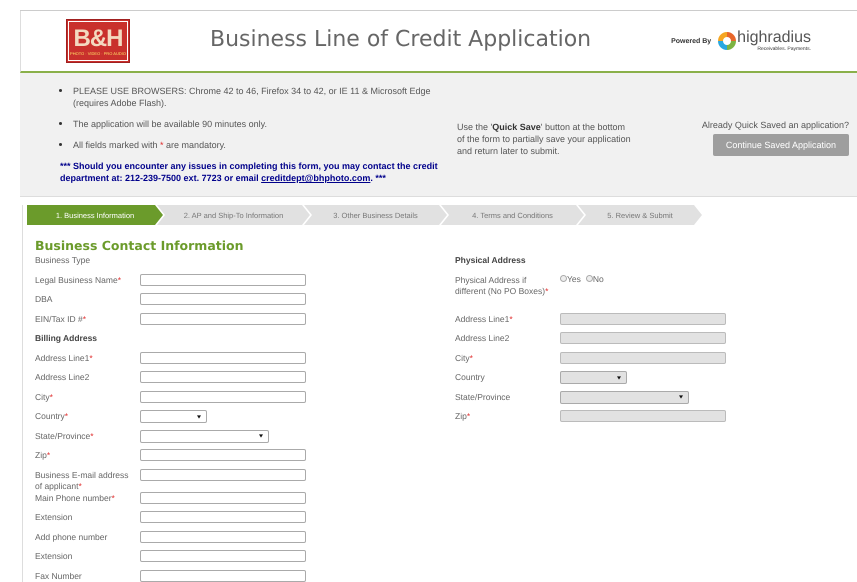 This screenshot has height=582, width=857. I want to click on quick-save-hint: Use the 'Quick Save' button at the bottom of the form to partially save your application and return later to submit., so click(544, 139).